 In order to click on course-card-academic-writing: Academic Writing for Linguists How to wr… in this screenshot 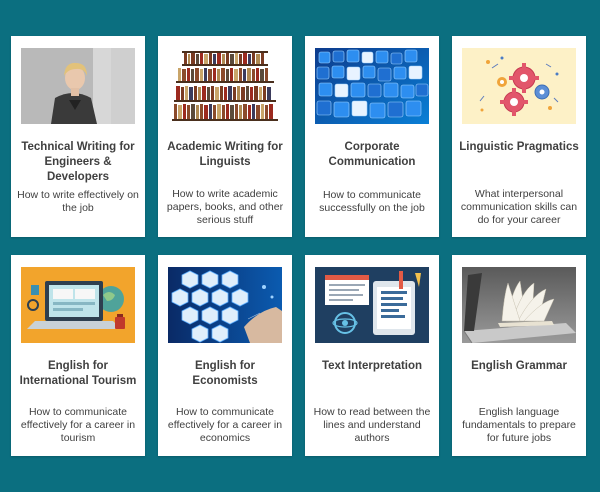, I will do `click(225, 136)`.